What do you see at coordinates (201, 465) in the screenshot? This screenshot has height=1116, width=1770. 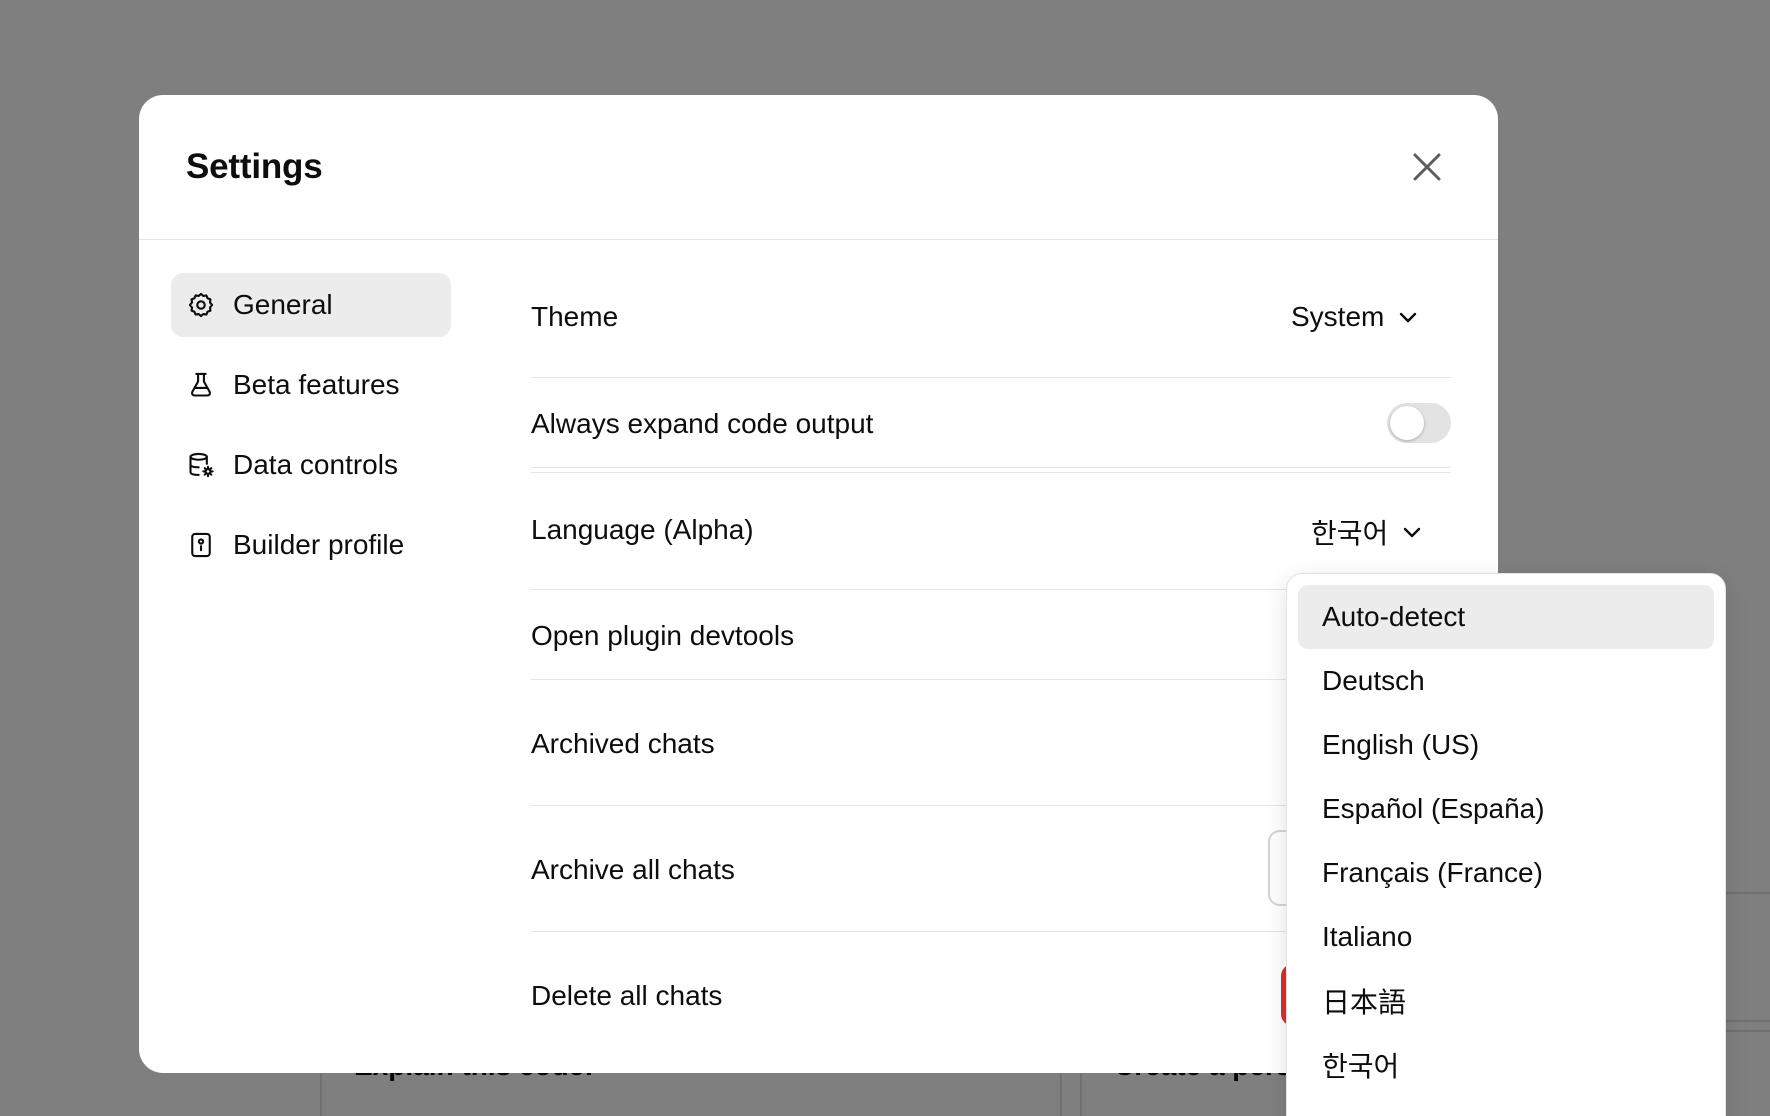 I see `database-gear-icon` at bounding box center [201, 465].